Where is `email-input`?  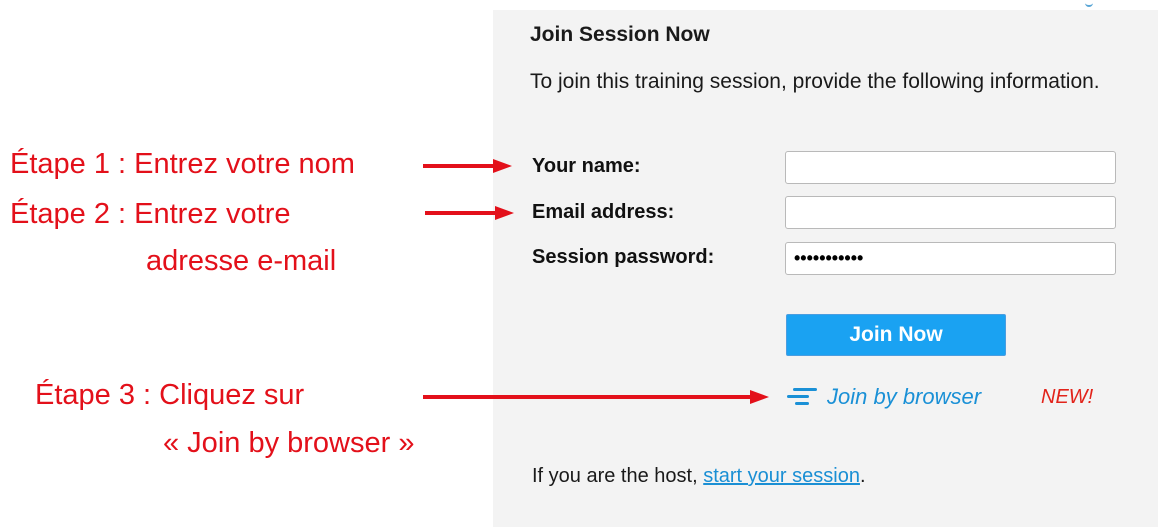
email-input is located at coordinates (950, 212).